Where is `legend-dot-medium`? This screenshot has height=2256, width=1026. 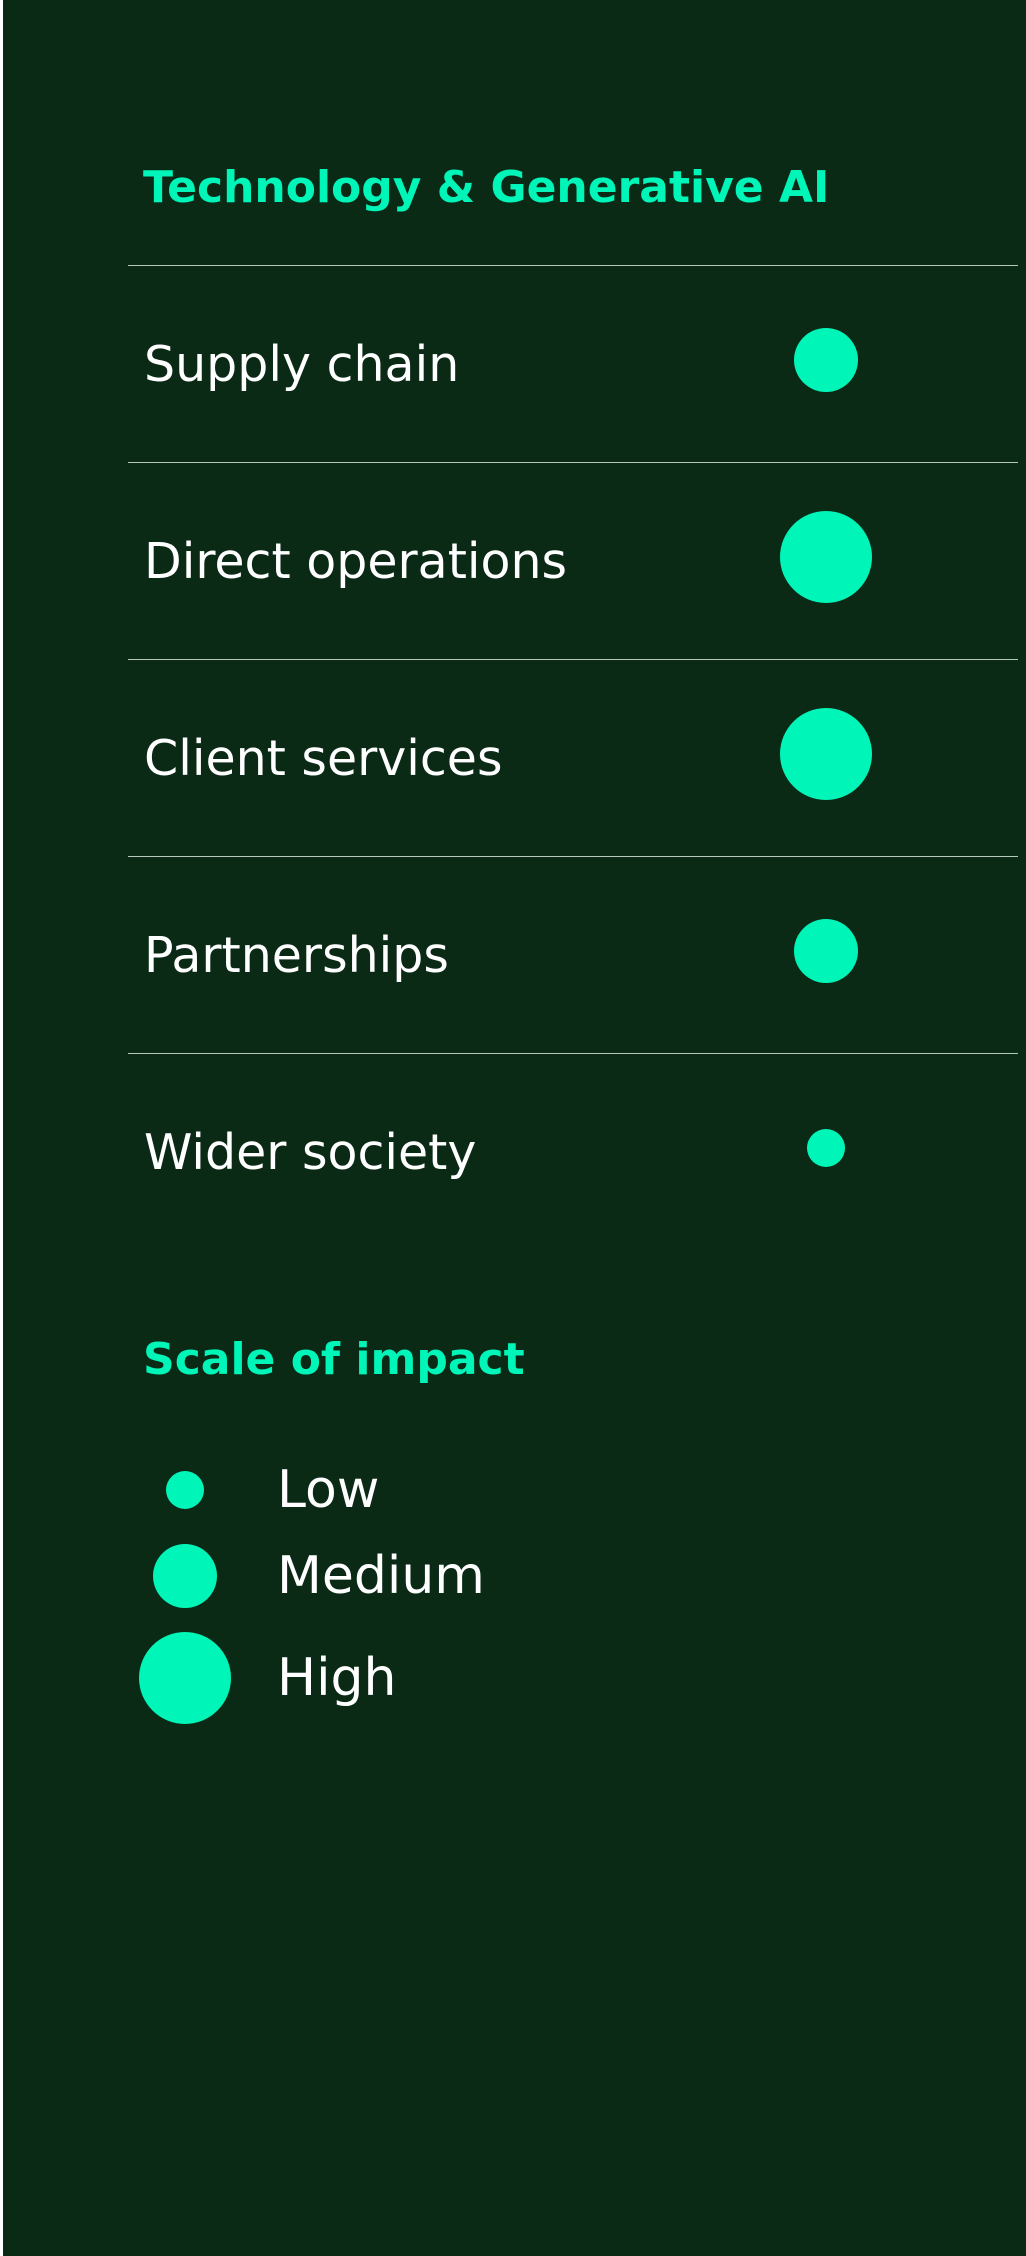 legend-dot-medium is located at coordinates (185, 1576).